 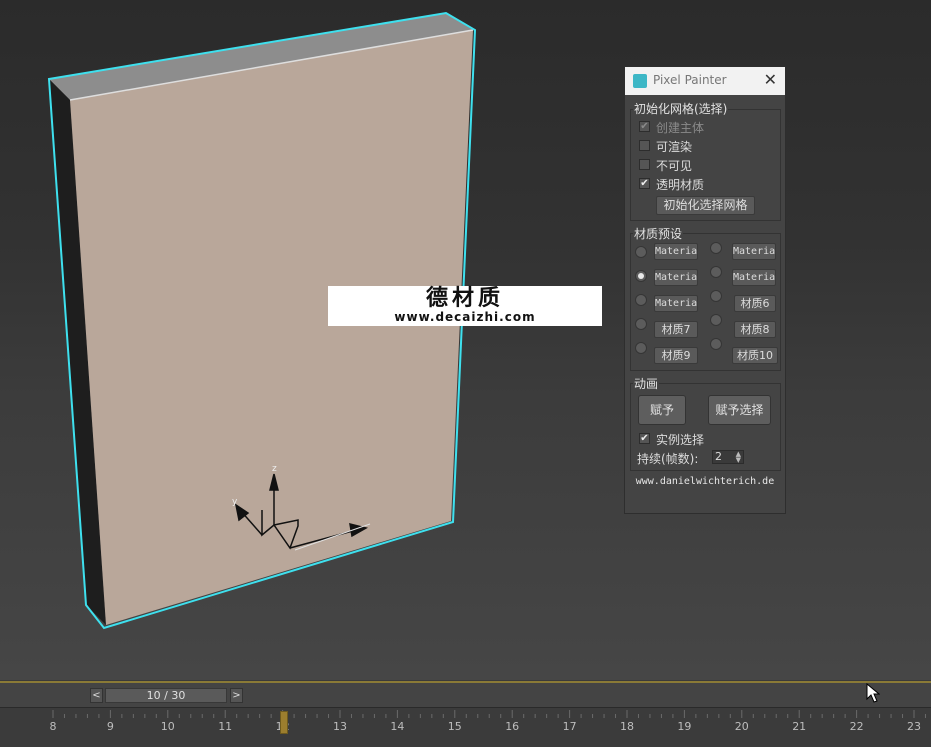 I want to click on tick-label: 23, so click(x=914, y=726).